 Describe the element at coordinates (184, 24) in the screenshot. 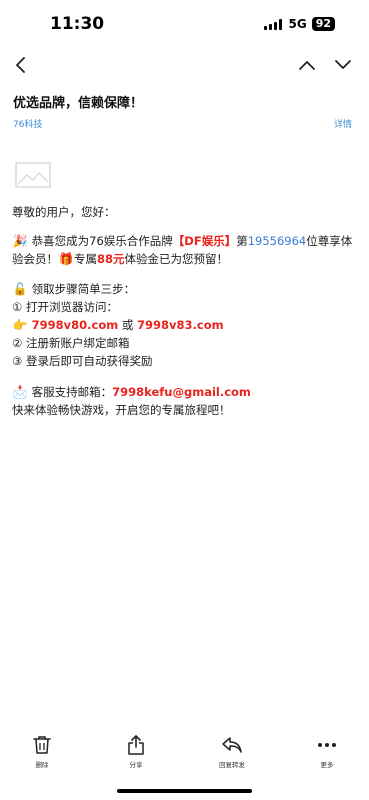

I see `status-bar: 11:30 5G 92` at that location.